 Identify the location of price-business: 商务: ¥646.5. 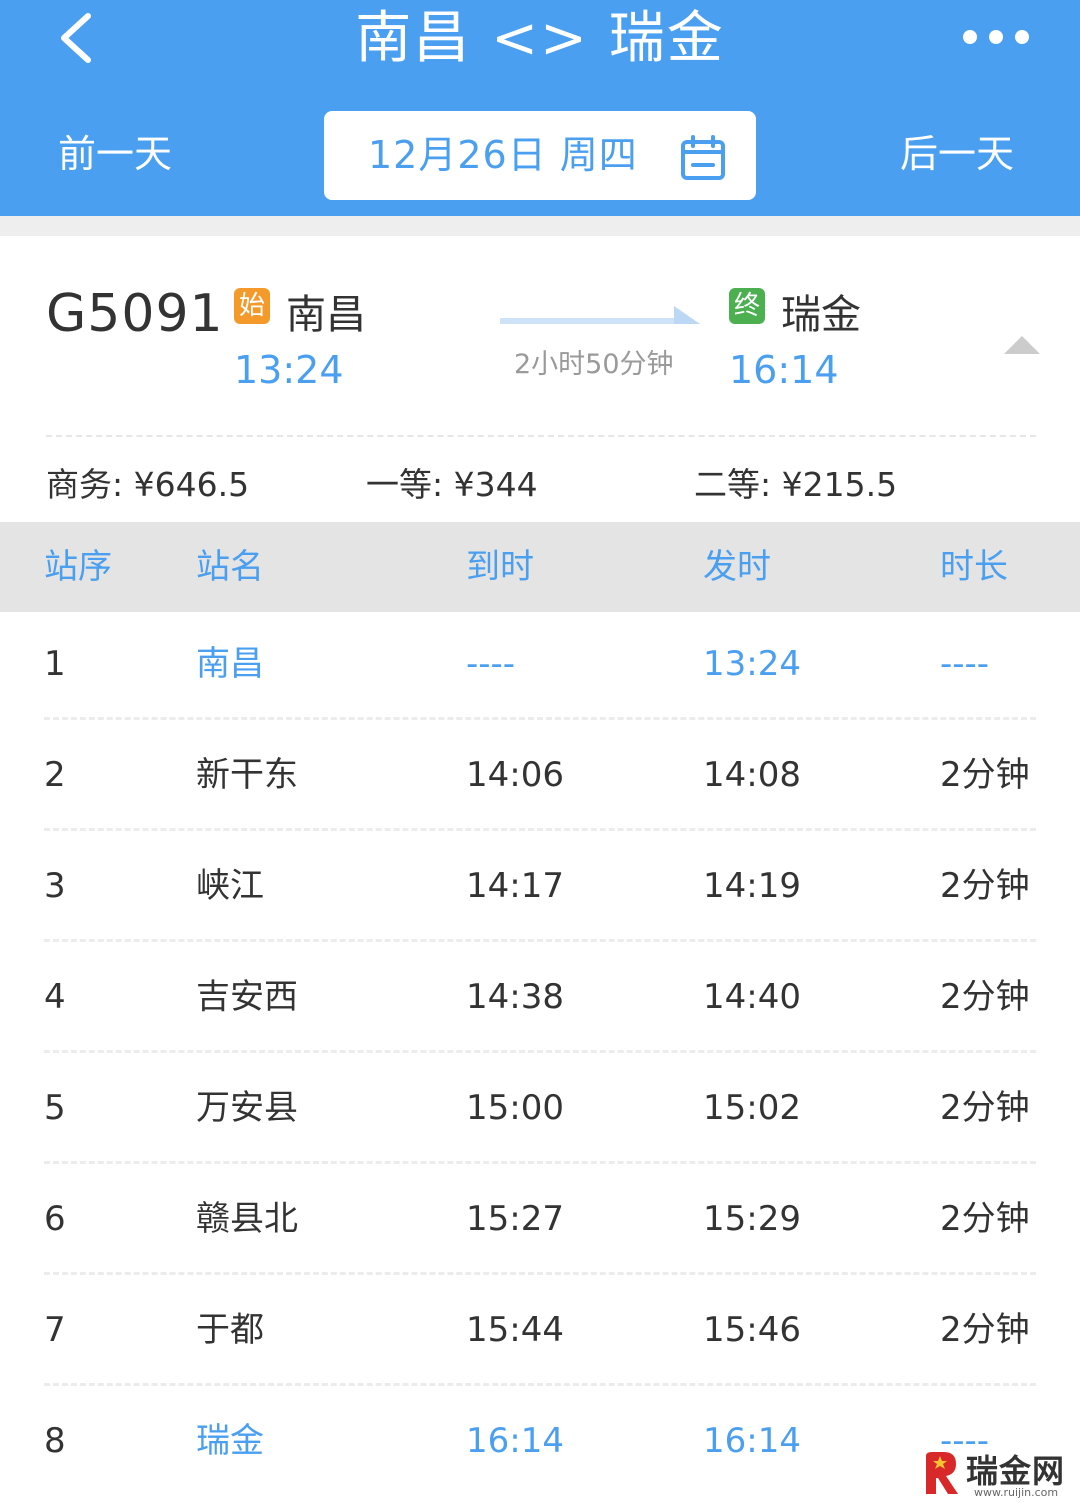
(148, 484).